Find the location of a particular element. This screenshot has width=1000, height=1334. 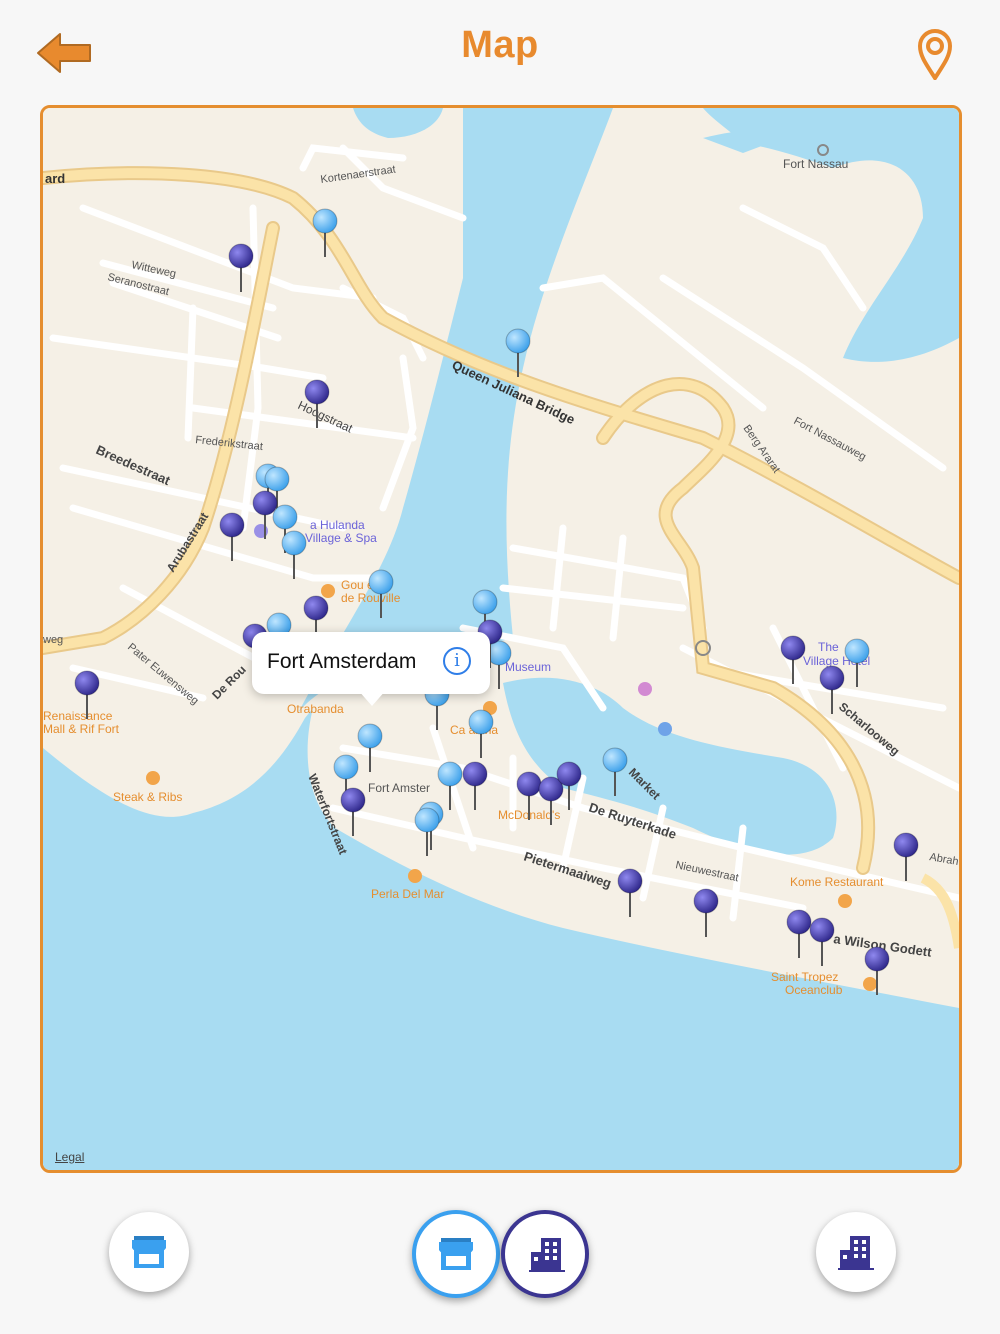

street-label: ard is located at coordinates (55, 178).